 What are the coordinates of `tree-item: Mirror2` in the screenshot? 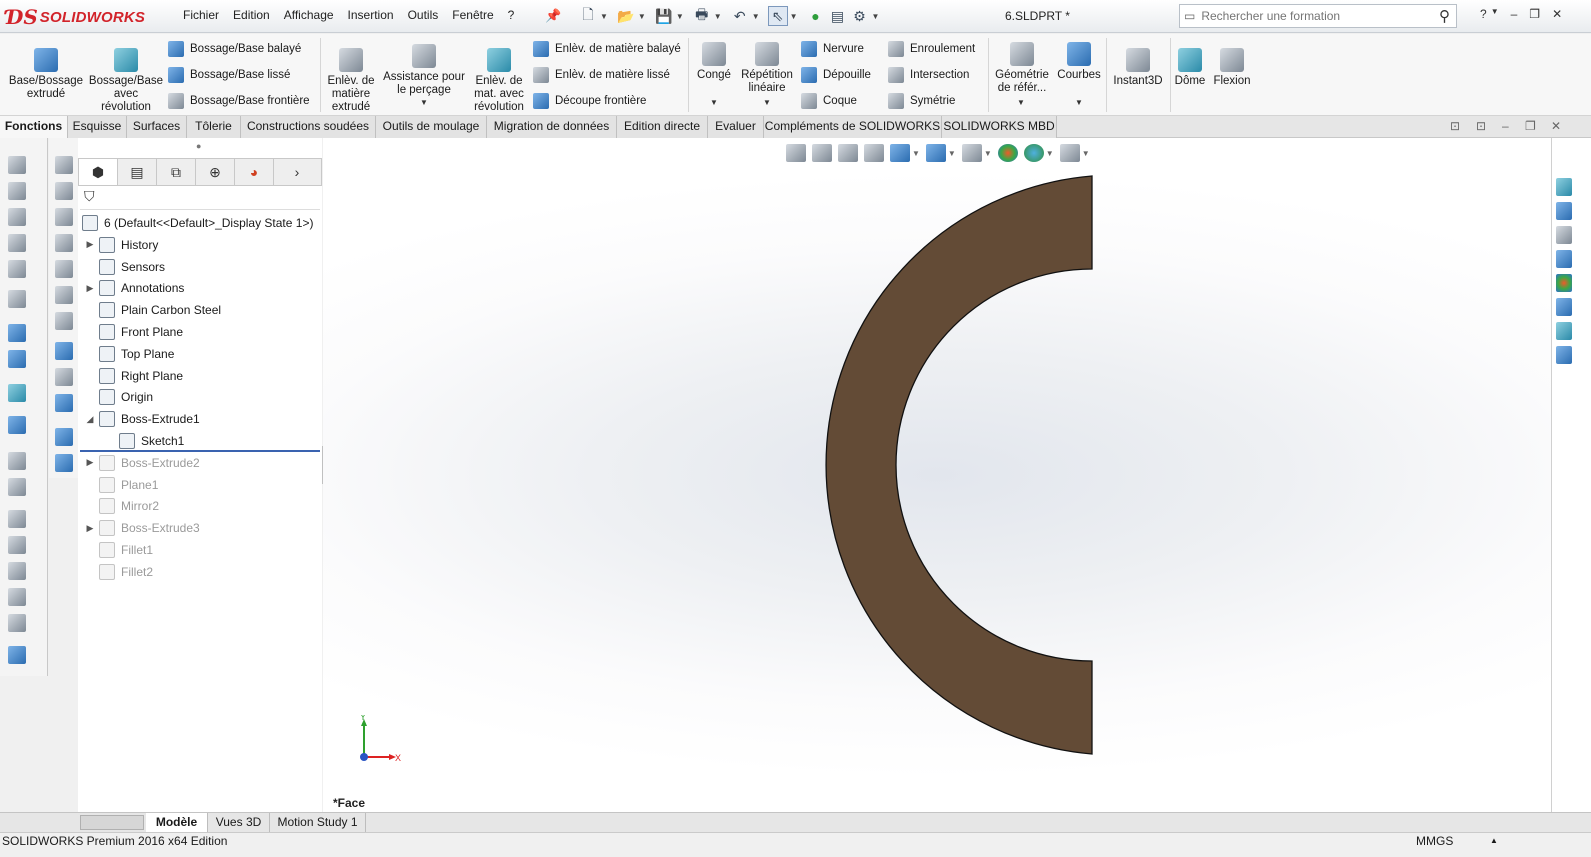 It's located at (121, 506).